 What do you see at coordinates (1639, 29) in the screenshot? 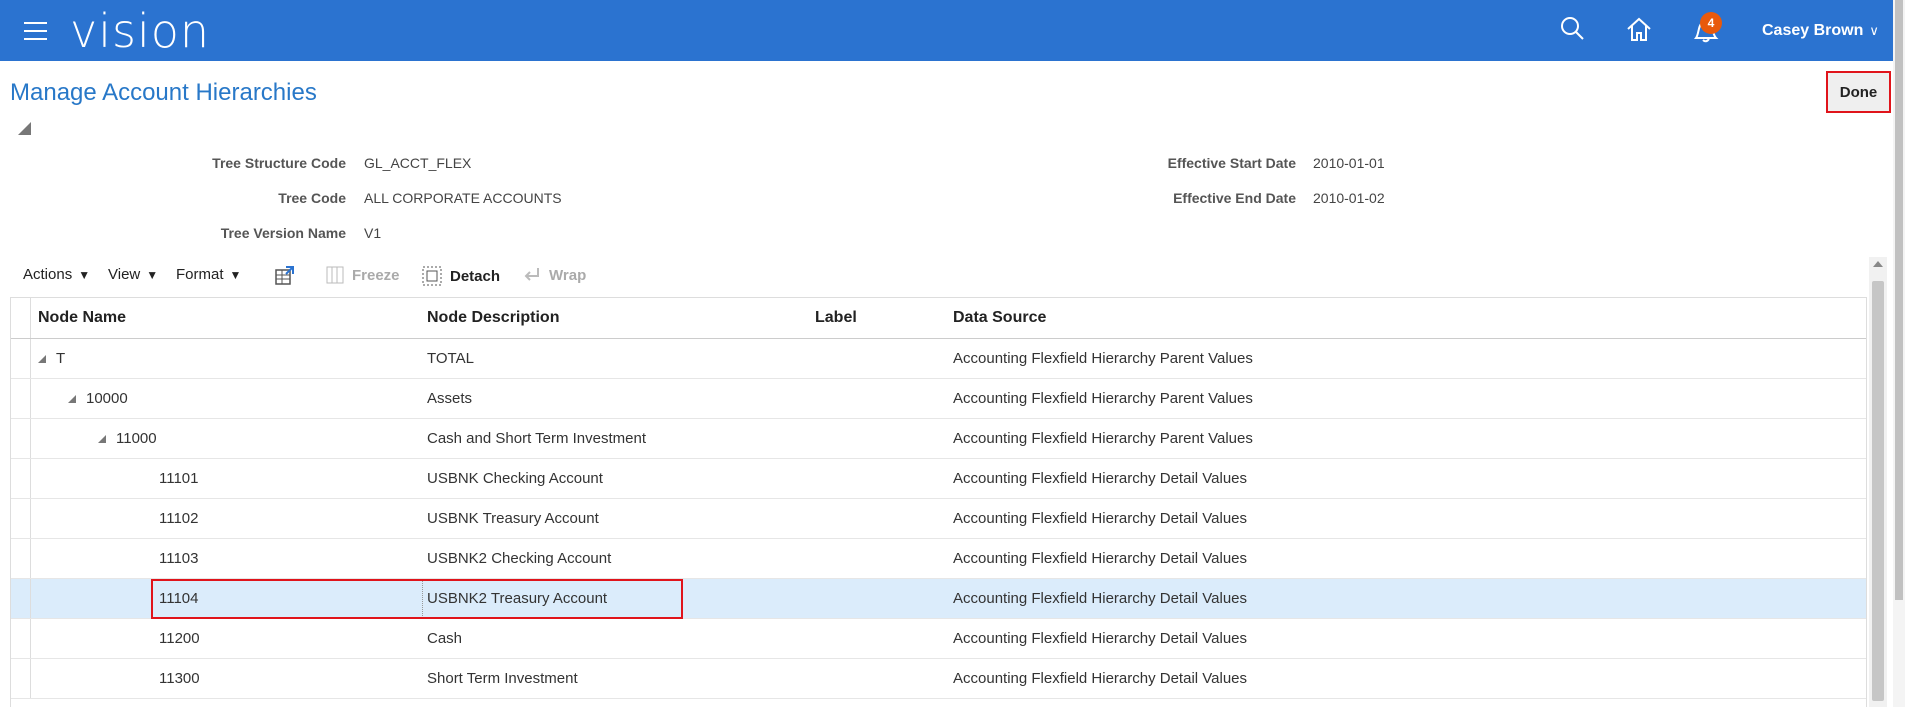
I see `home-icon` at bounding box center [1639, 29].